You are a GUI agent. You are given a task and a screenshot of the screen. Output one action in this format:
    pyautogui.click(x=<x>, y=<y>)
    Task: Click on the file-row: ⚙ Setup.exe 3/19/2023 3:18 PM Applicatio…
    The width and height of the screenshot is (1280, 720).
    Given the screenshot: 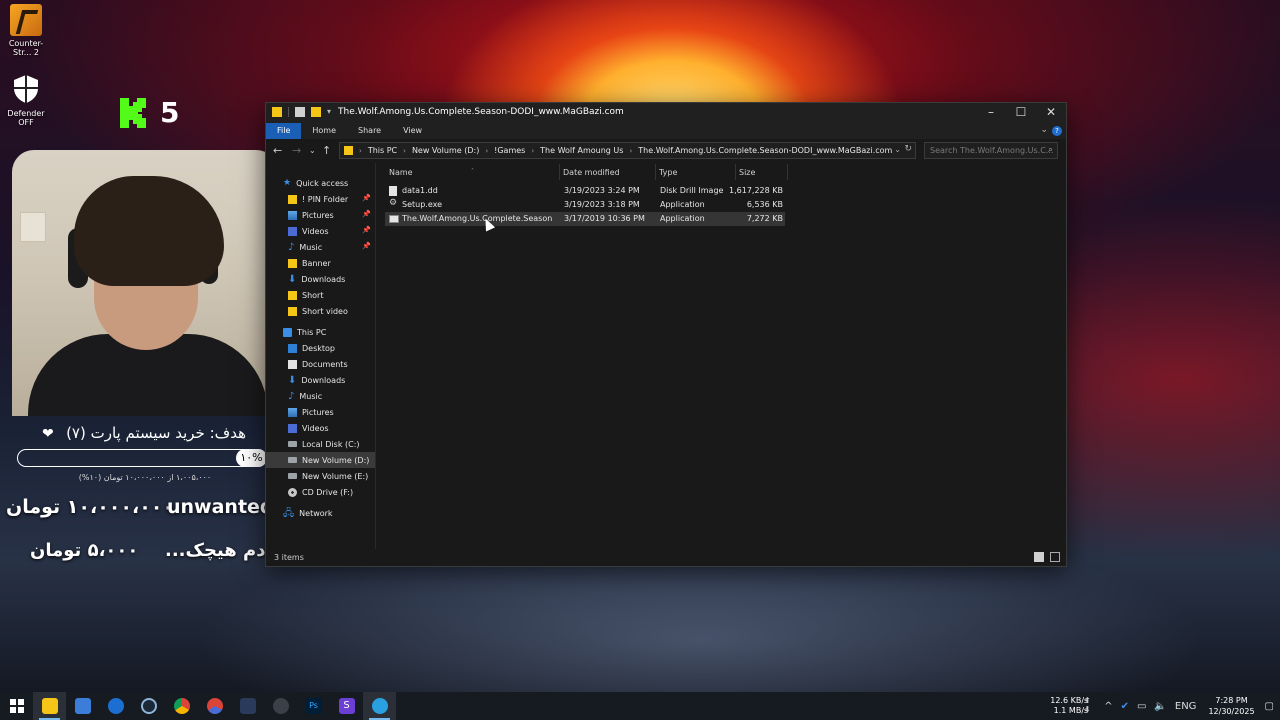 What is the action you would take?
    pyautogui.click(x=585, y=205)
    